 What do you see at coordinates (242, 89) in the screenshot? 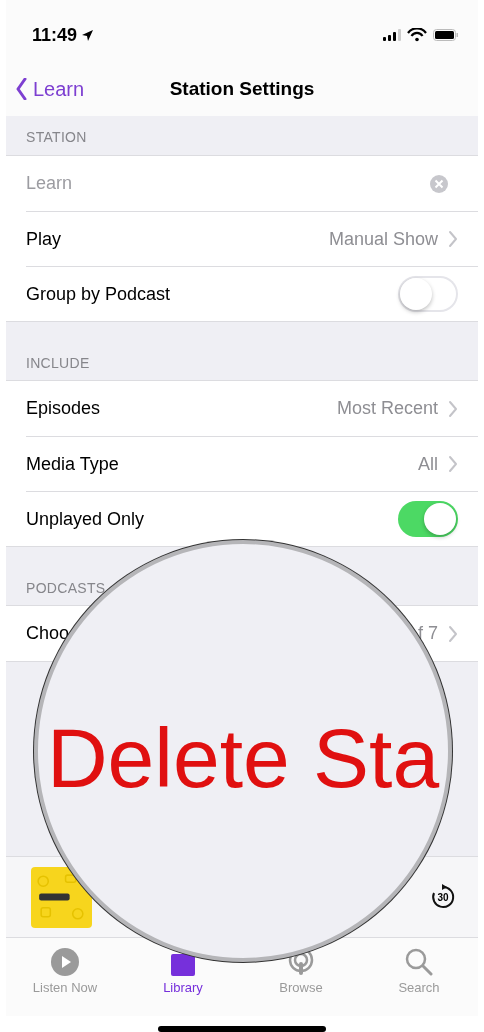
I see `nav-title: Station Settings` at bounding box center [242, 89].